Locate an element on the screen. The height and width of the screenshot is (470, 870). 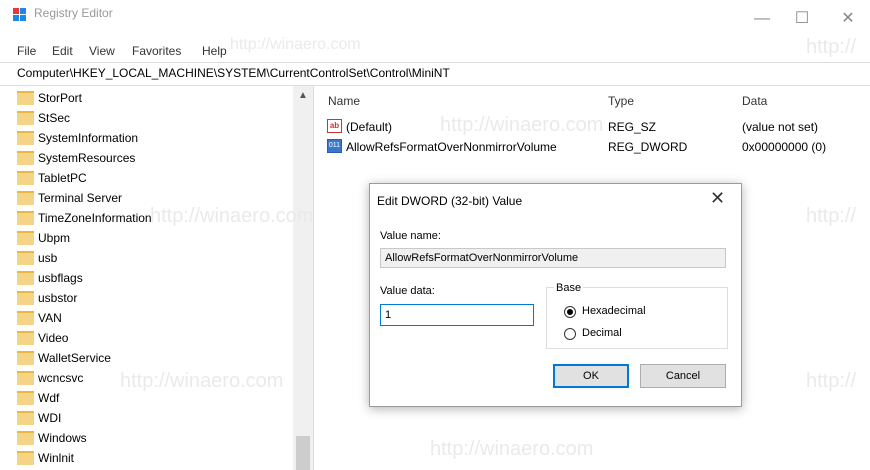
value-type: REG_DWORD is located at coordinates (648, 147).